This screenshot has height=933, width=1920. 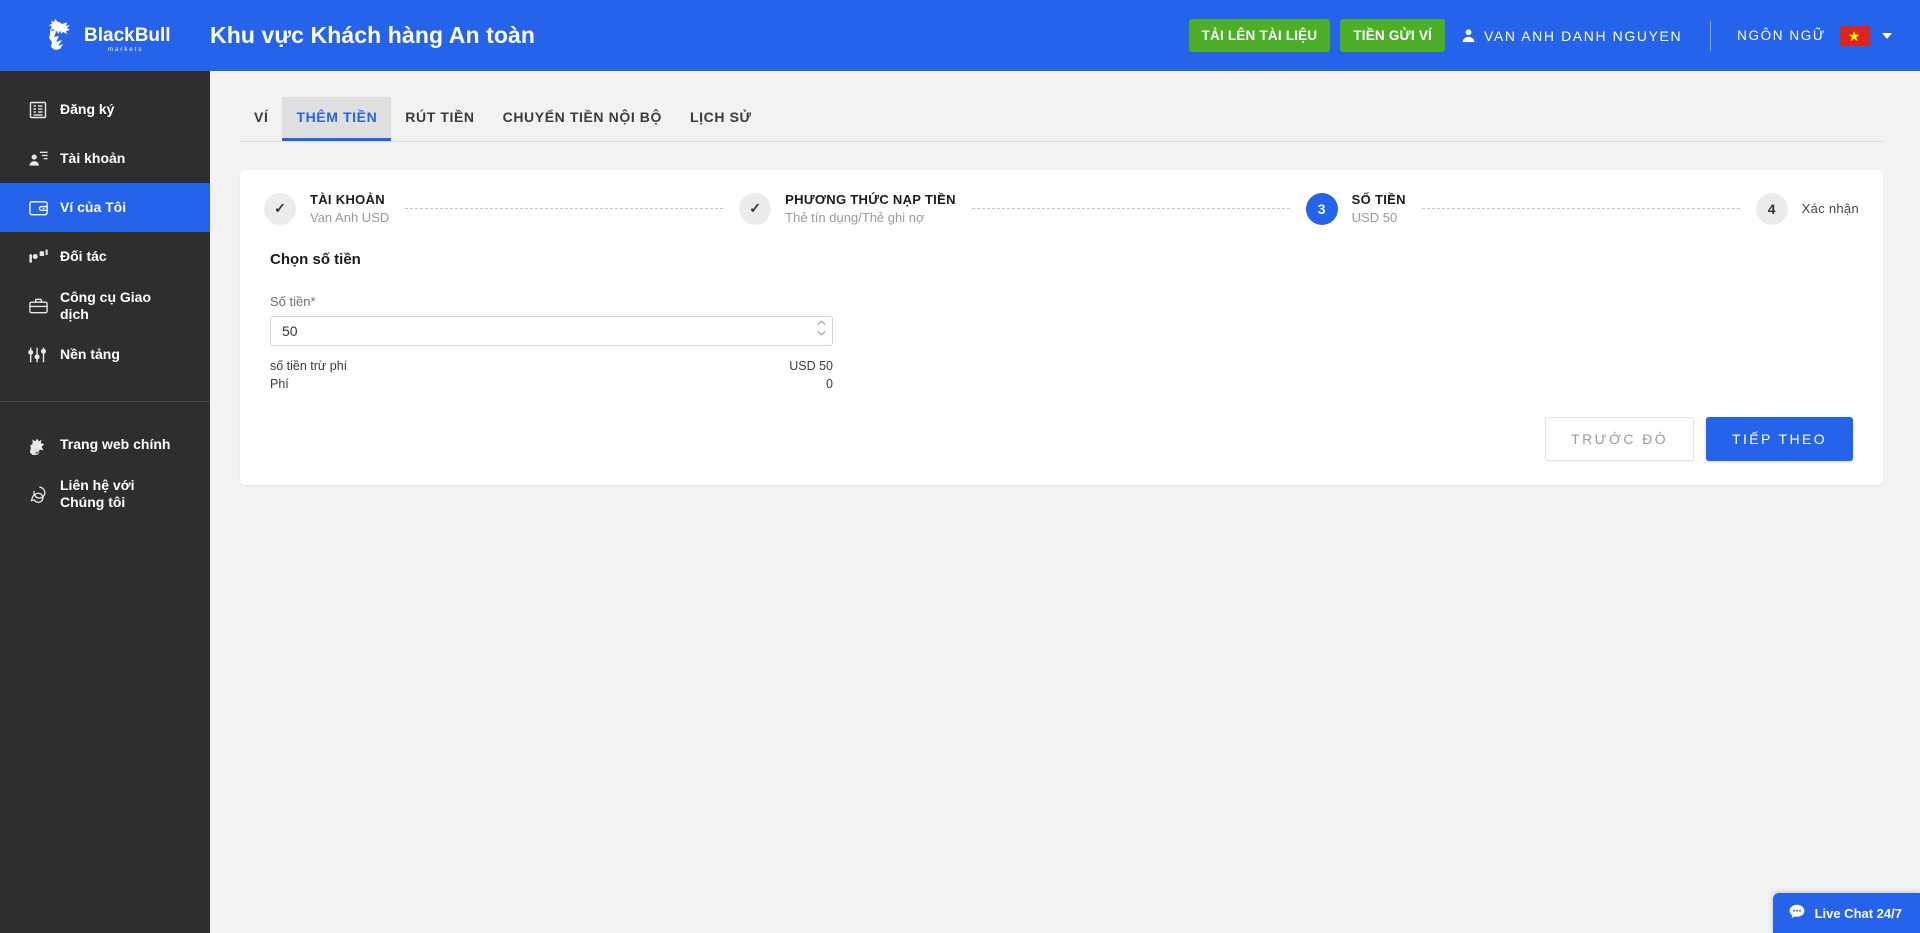 What do you see at coordinates (1392, 35) in the screenshot?
I see `wallet-deposit-button: TIỀN GỬI VÍ` at bounding box center [1392, 35].